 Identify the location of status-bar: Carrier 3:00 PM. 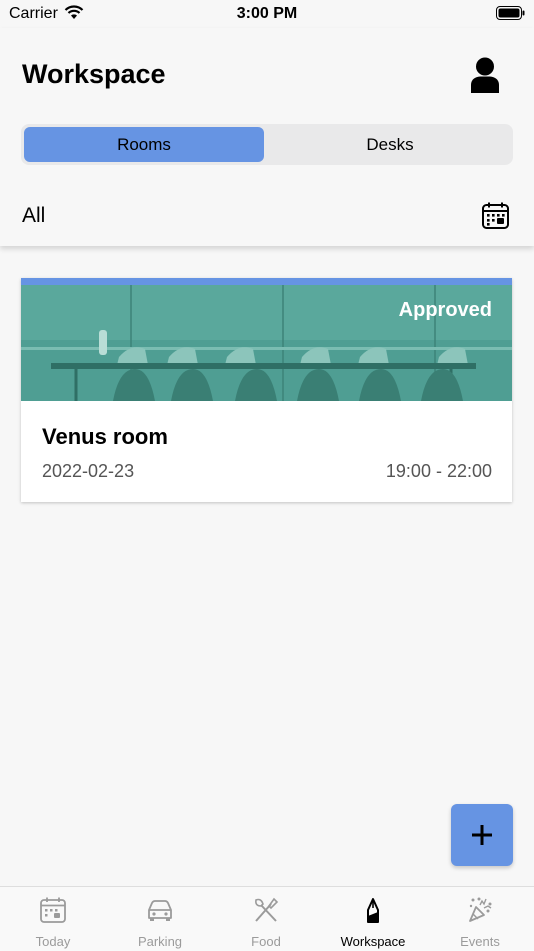
(267, 14).